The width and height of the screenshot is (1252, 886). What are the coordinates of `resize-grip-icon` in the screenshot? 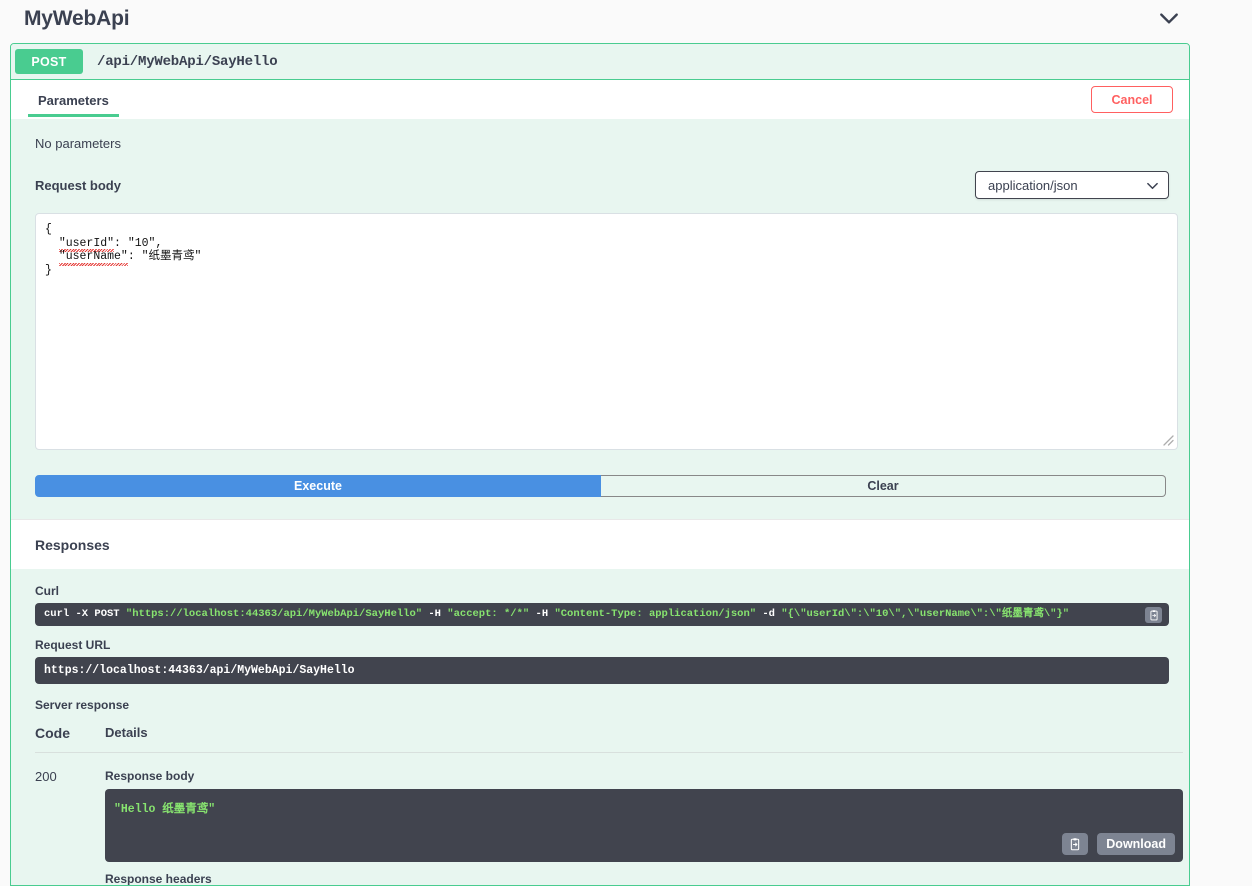 It's located at (1168, 440).